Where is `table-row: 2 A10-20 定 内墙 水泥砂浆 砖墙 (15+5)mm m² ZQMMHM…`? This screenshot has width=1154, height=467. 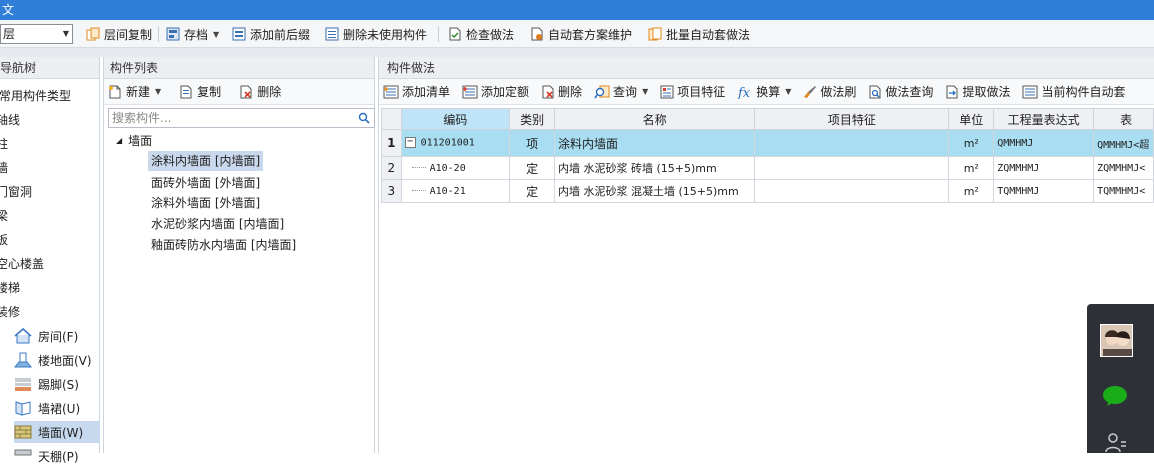 table-row: 2 A10-20 定 内墙 水泥砂浆 砖墙 (15+5)mm m² ZQMMHM… is located at coordinates (767, 168).